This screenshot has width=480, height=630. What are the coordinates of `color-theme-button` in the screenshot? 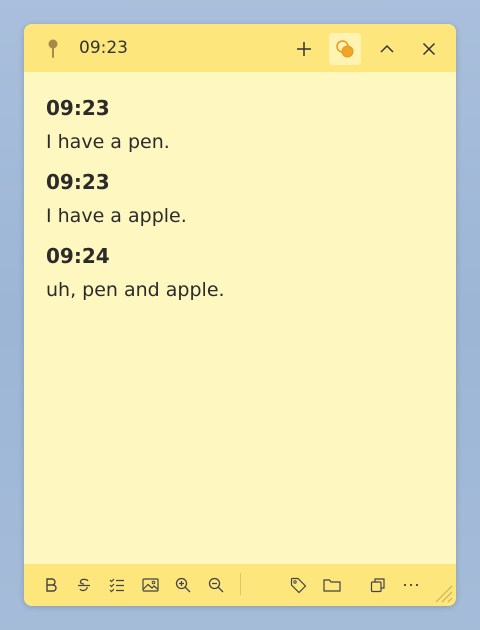 It's located at (345, 49).